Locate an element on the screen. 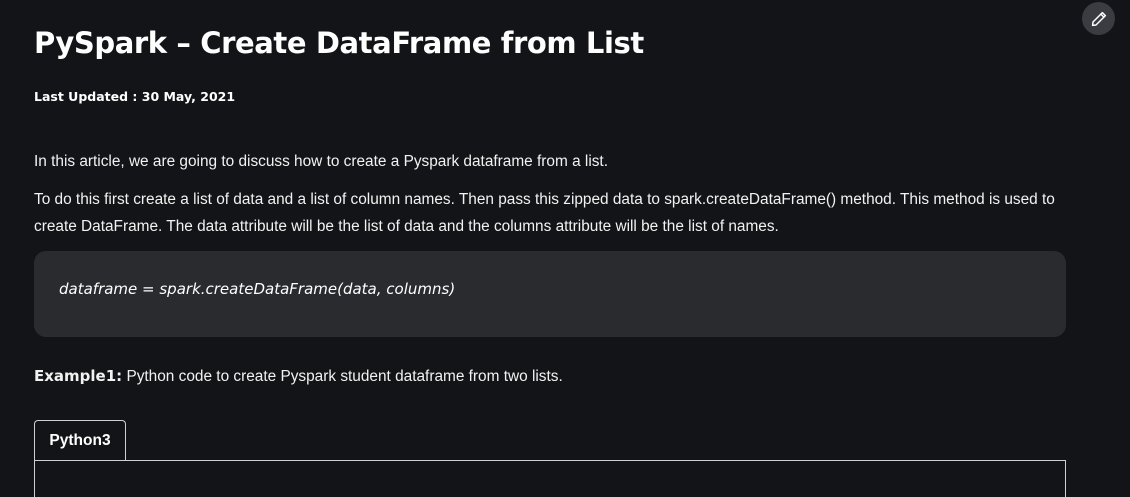 The width and height of the screenshot is (1130, 497). tab-python3: Python3 is located at coordinates (80, 440).